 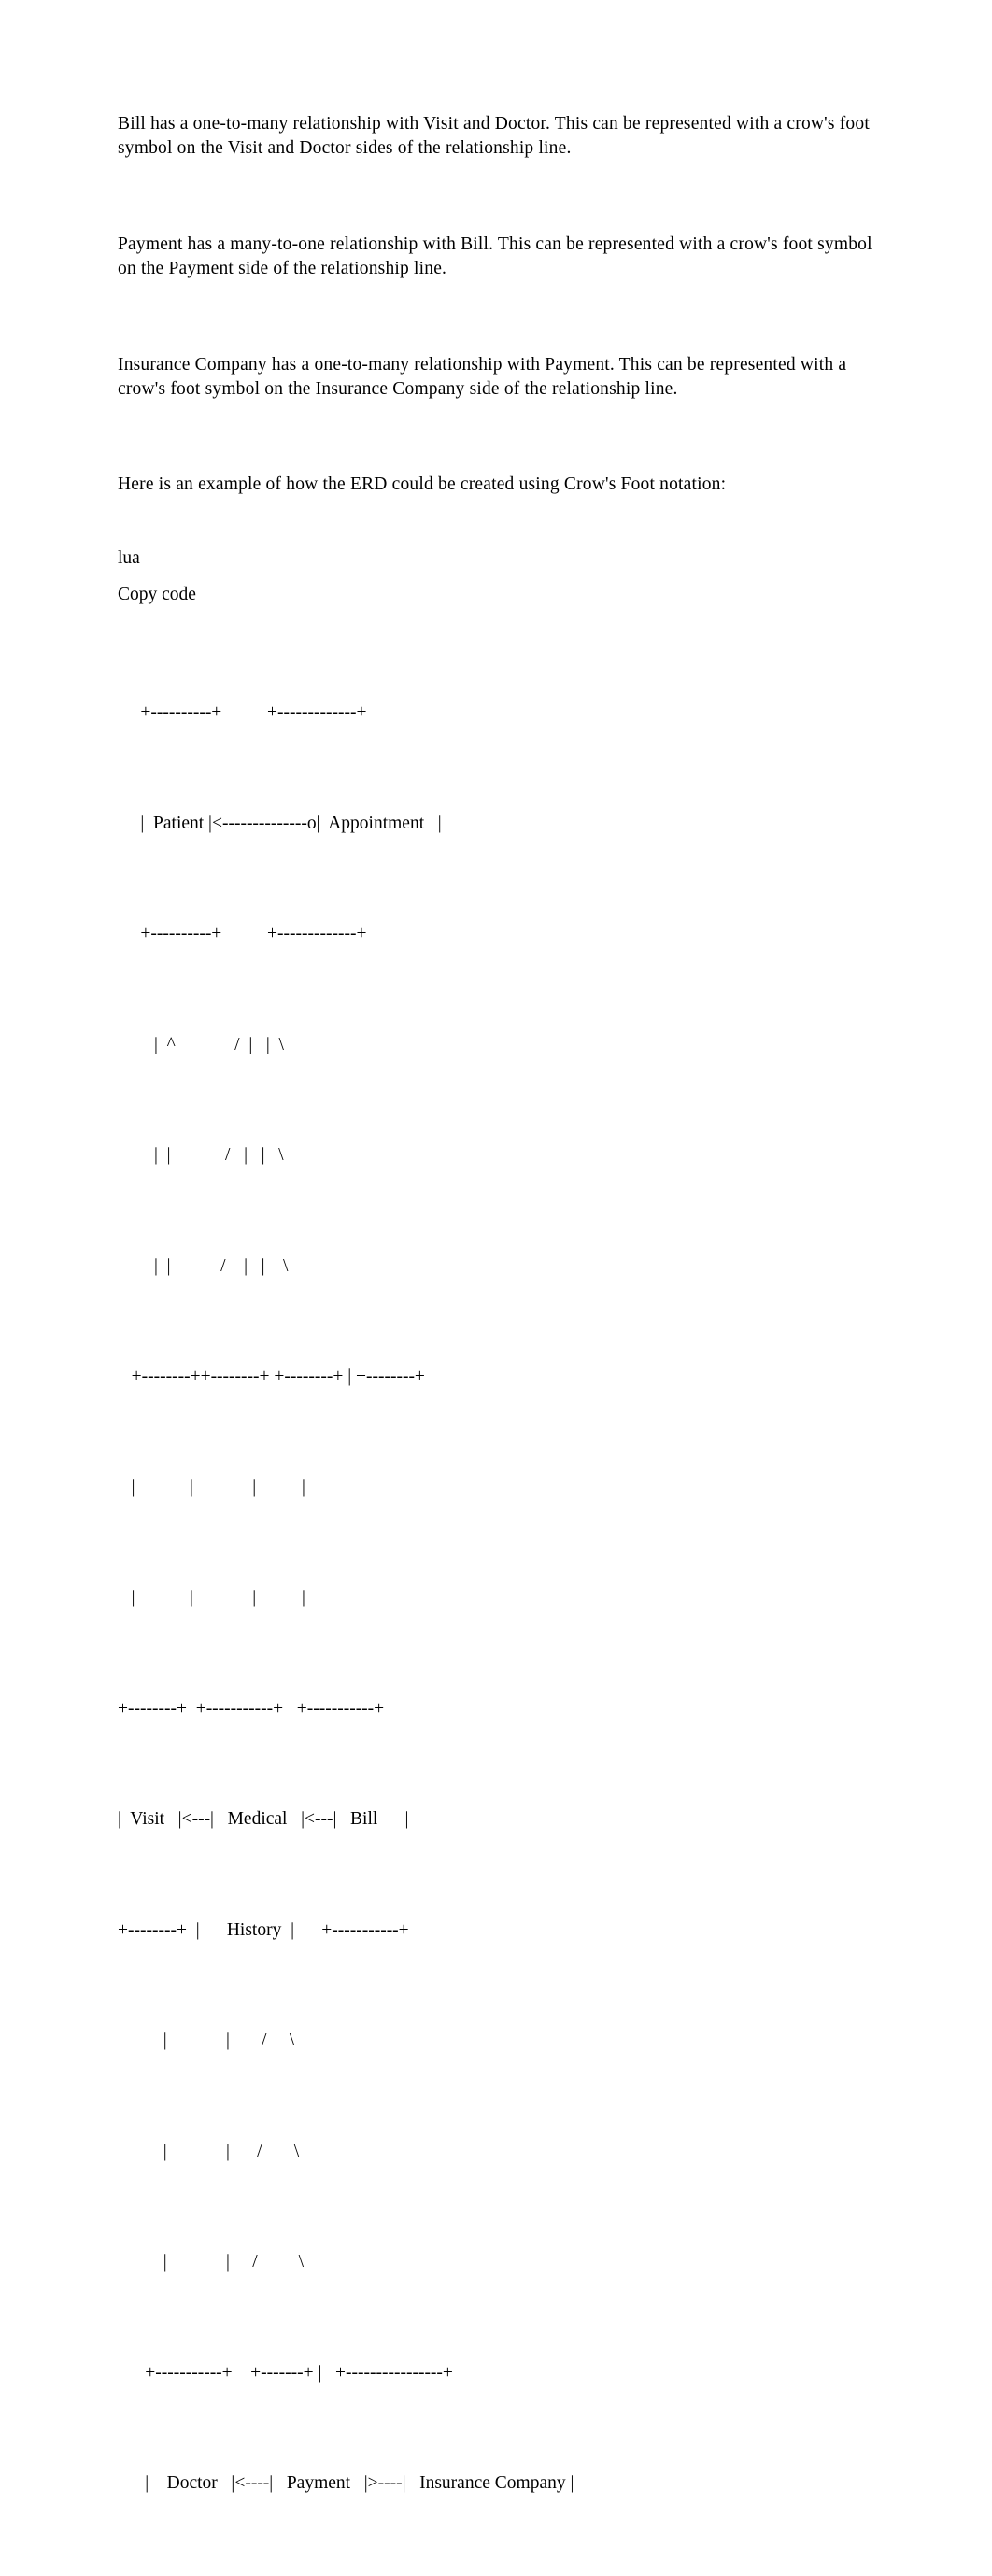 What do you see at coordinates (263, 1930) in the screenshot?
I see `ascii-line: +--------+ | History | +-----------+` at bounding box center [263, 1930].